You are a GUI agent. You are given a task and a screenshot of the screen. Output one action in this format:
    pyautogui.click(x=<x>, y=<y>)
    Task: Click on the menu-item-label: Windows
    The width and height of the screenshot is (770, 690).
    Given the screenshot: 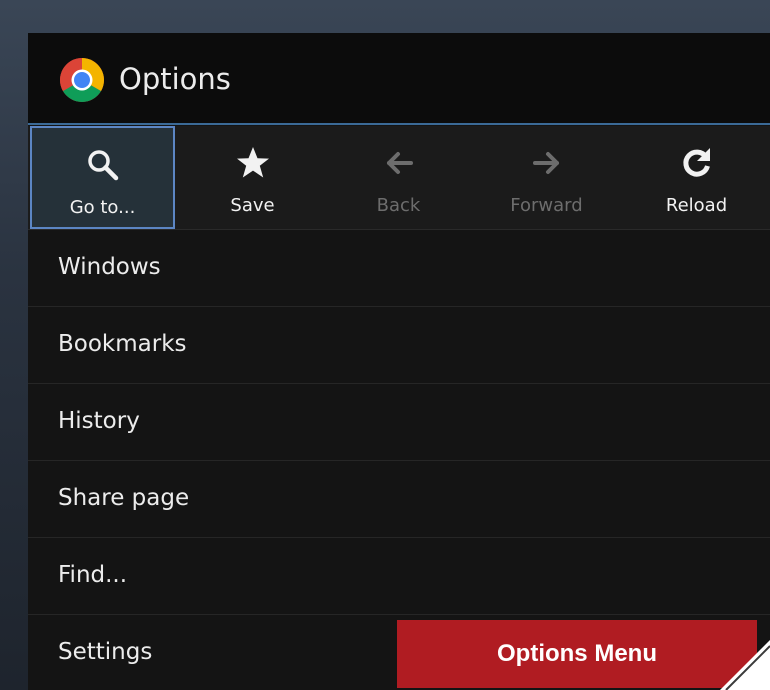 What is the action you would take?
    pyautogui.click(x=109, y=267)
    